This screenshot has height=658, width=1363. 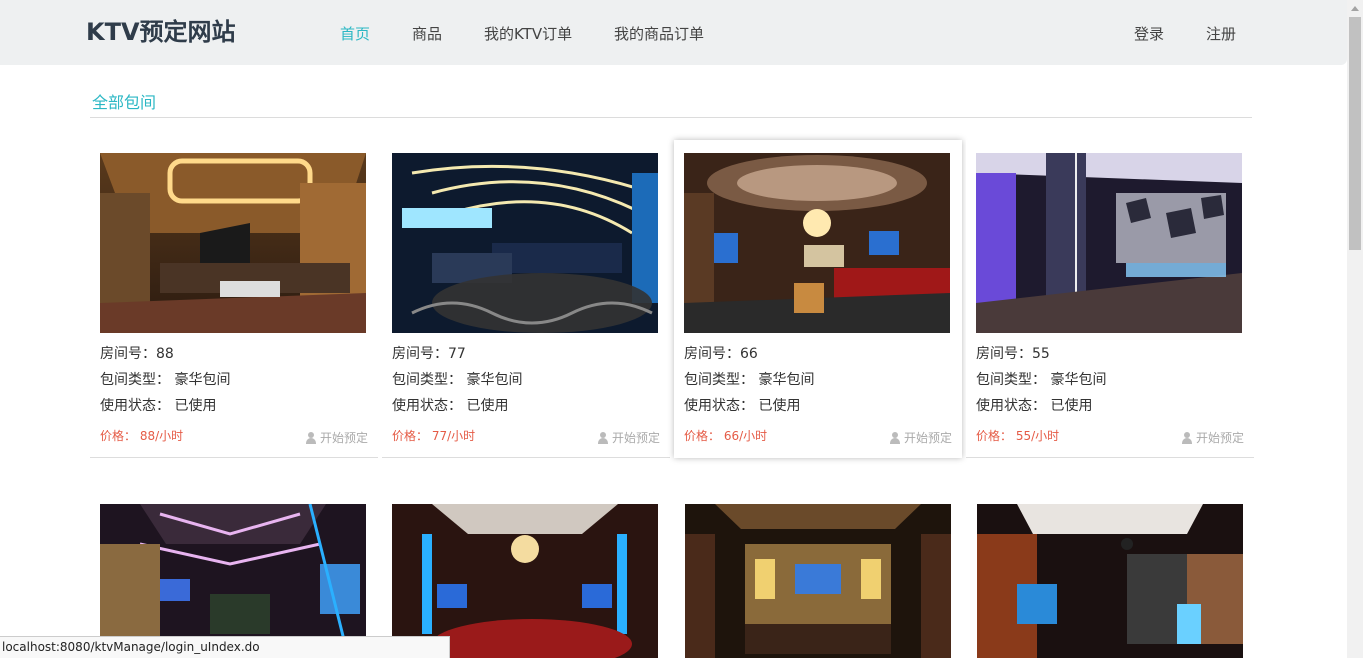 I want to click on room-price: 价格： 66/小时, so click(x=726, y=436).